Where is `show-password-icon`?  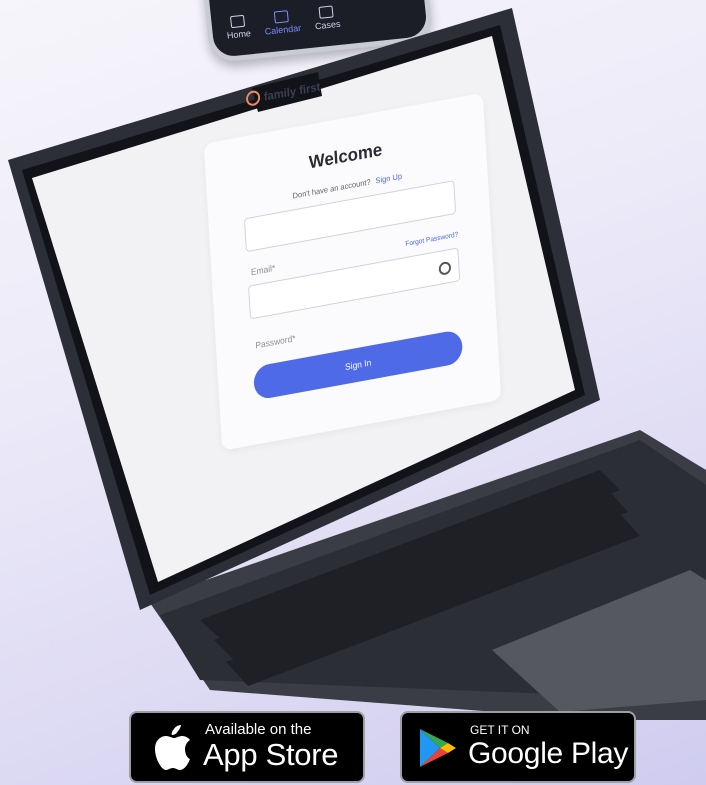
show-password-icon is located at coordinates (445, 268).